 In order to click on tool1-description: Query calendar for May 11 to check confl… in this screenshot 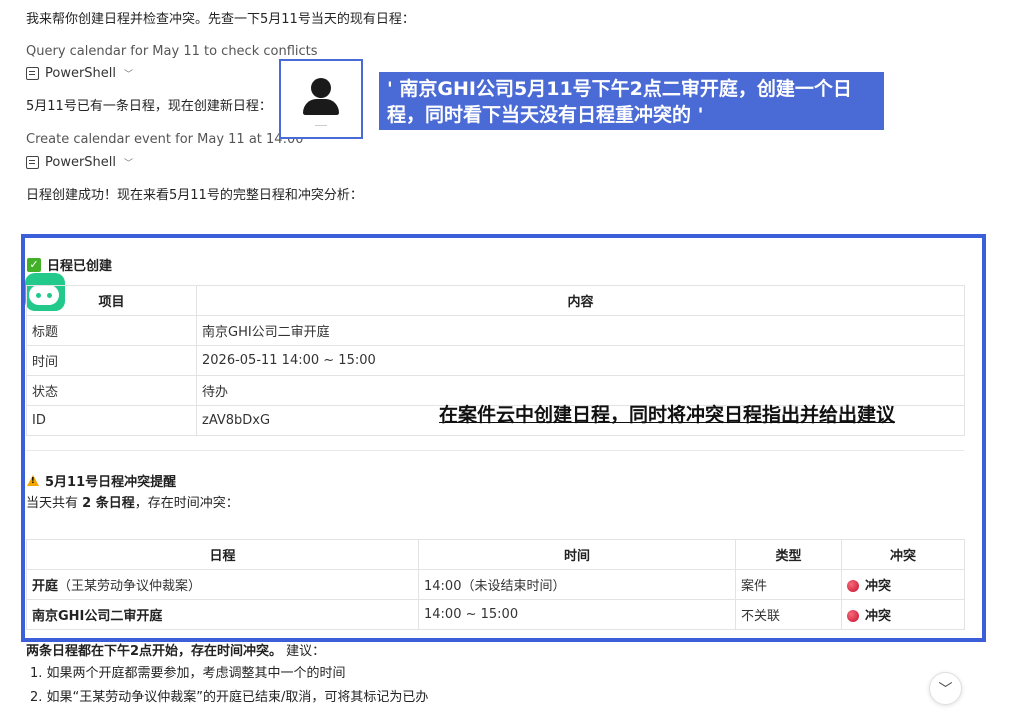, I will do `click(172, 51)`.